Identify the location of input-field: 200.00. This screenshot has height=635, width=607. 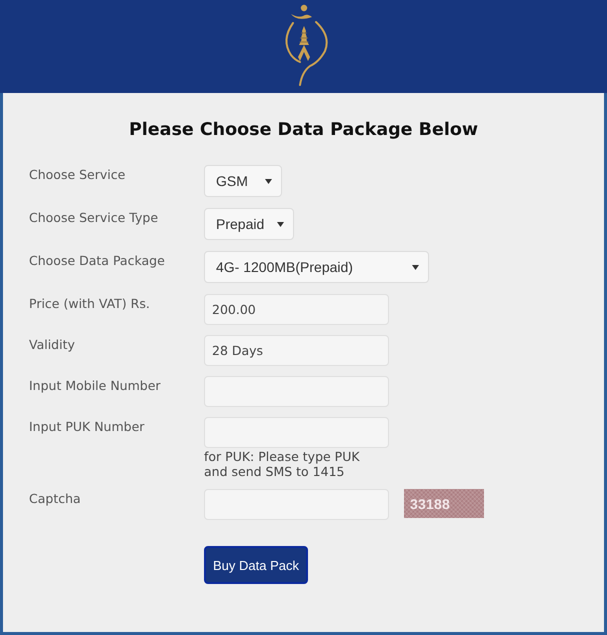
(296, 309).